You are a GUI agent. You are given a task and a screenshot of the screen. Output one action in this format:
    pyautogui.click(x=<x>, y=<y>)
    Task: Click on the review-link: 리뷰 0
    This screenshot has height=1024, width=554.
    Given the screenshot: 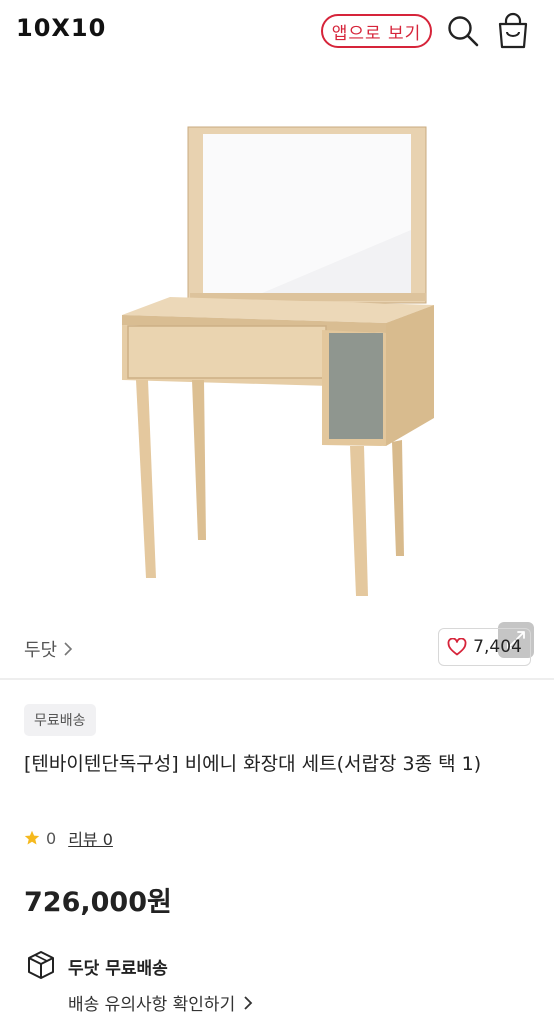 What is the action you would take?
    pyautogui.click(x=90, y=838)
    